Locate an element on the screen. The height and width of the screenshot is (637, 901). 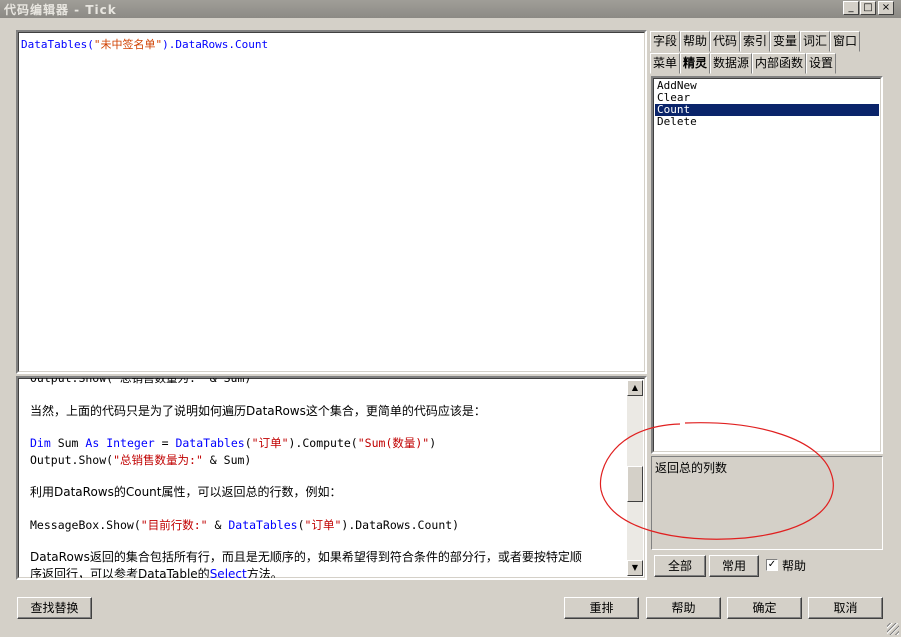
help-text: 序返回行，可以参考DataTable的 is located at coordinates (120, 573).